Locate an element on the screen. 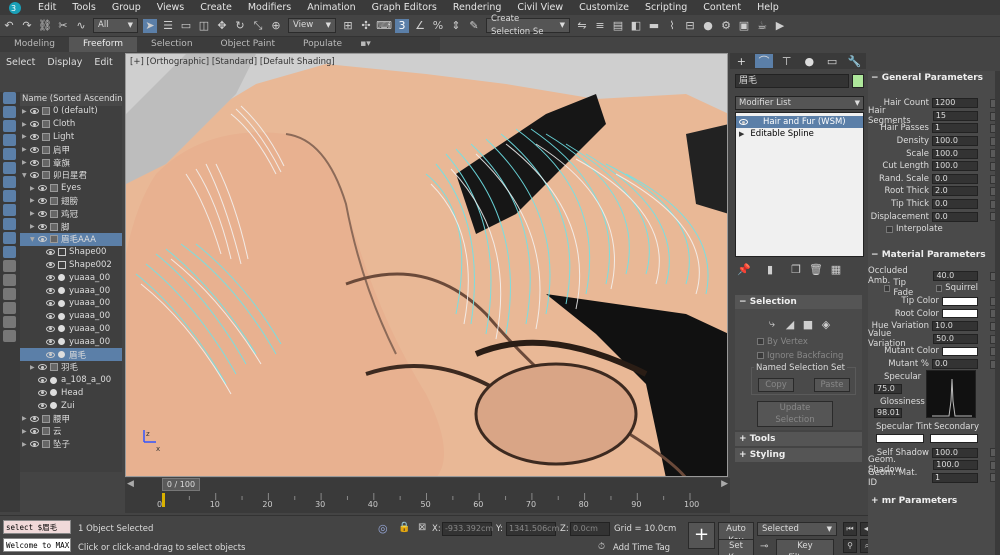 The height and width of the screenshot is (555, 1000). explorer-column-header: Name (Sorted Ascending is located at coordinates (71, 99).